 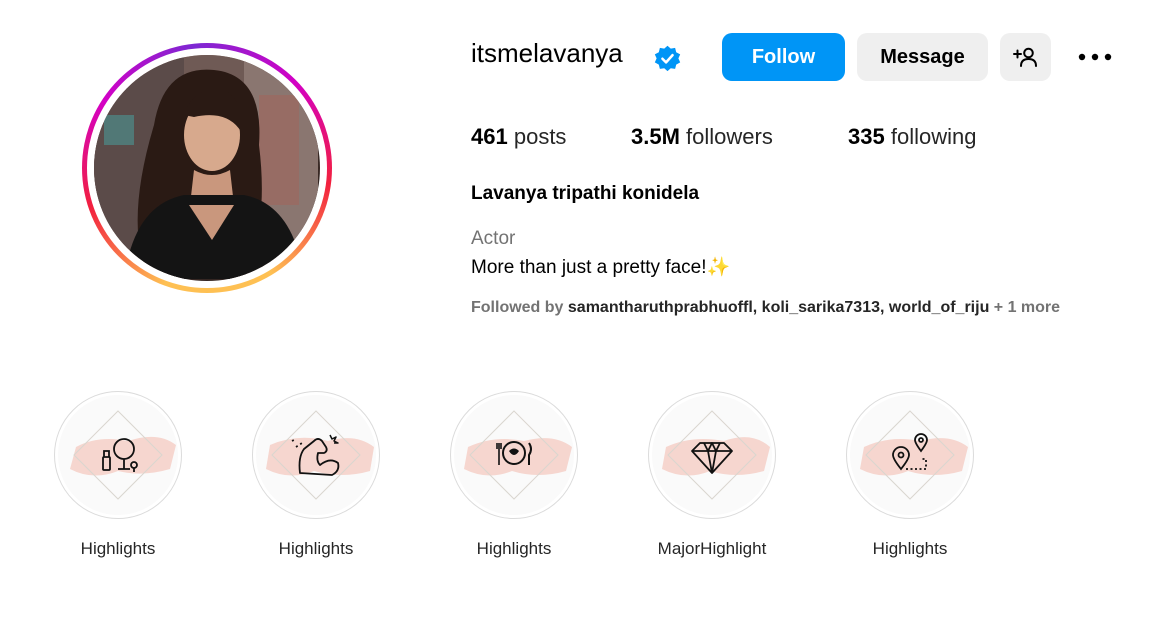 What do you see at coordinates (585, 193) in the screenshot?
I see `profile-full-name: Lavanya tripathi konidela` at bounding box center [585, 193].